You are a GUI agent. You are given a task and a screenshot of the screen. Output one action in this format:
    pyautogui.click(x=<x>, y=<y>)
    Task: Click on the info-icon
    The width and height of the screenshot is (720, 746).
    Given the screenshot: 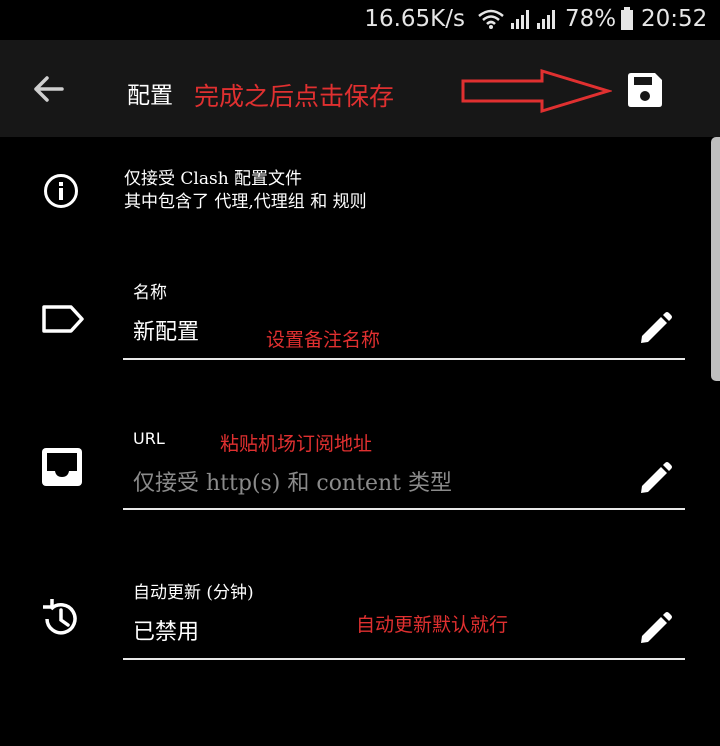 What is the action you would take?
    pyautogui.click(x=61, y=191)
    